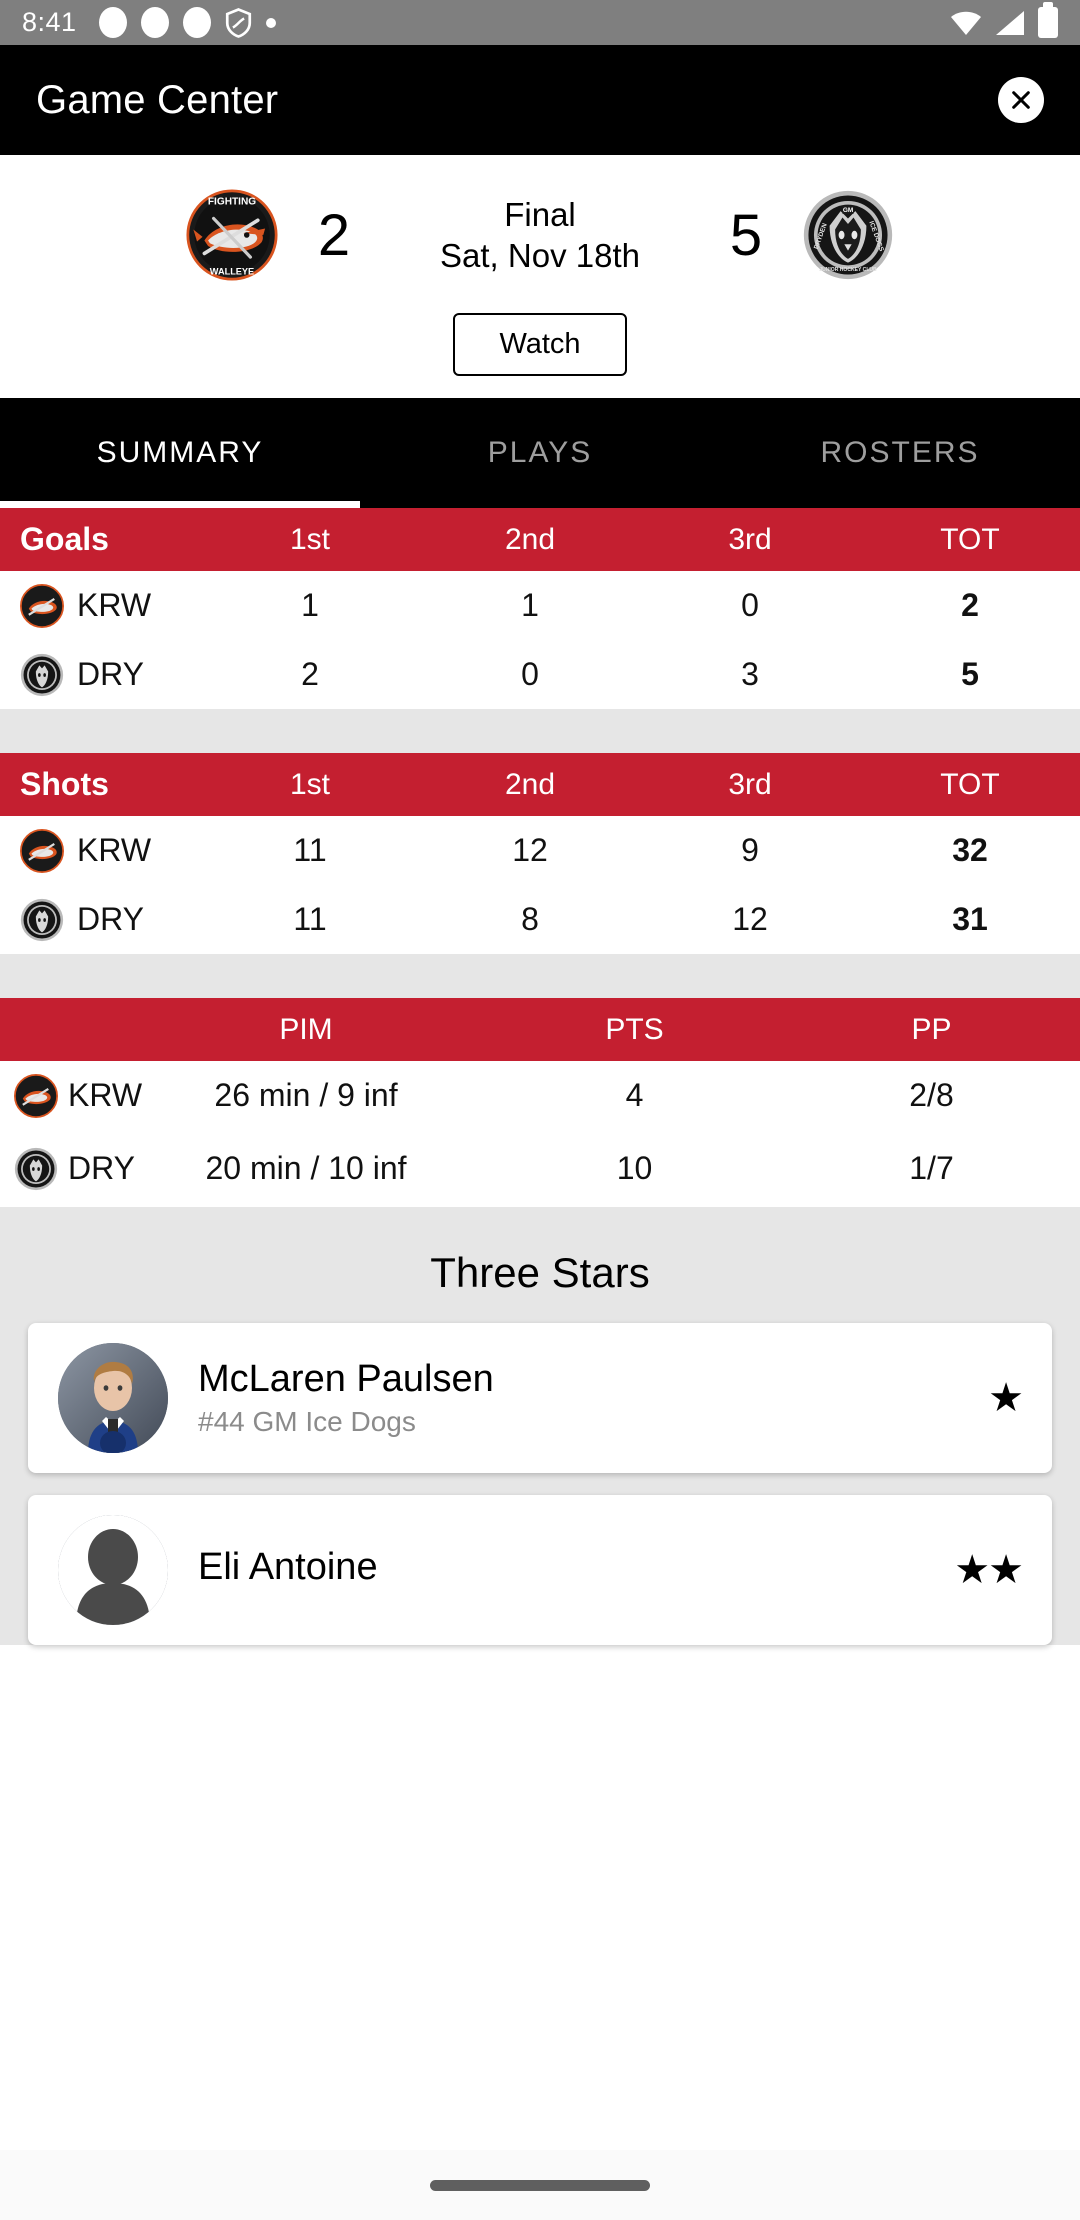 The width and height of the screenshot is (1080, 2220). Describe the element at coordinates (540, 674) in the screenshot. I see `table-row: DRY 2 0 3 5` at that location.